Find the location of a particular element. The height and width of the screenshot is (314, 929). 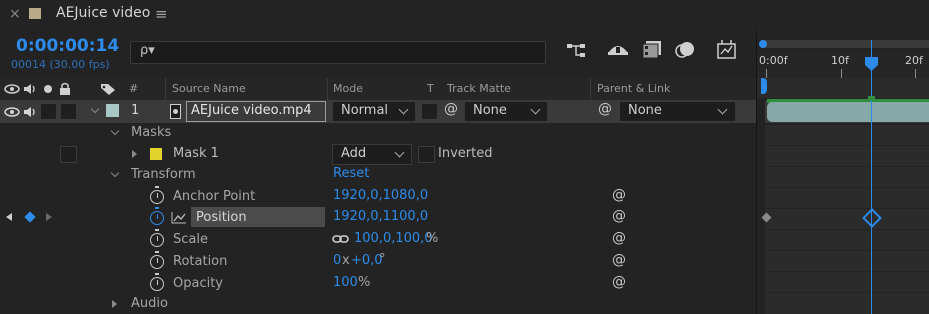

rotation-x-separator: x is located at coordinates (346, 260).